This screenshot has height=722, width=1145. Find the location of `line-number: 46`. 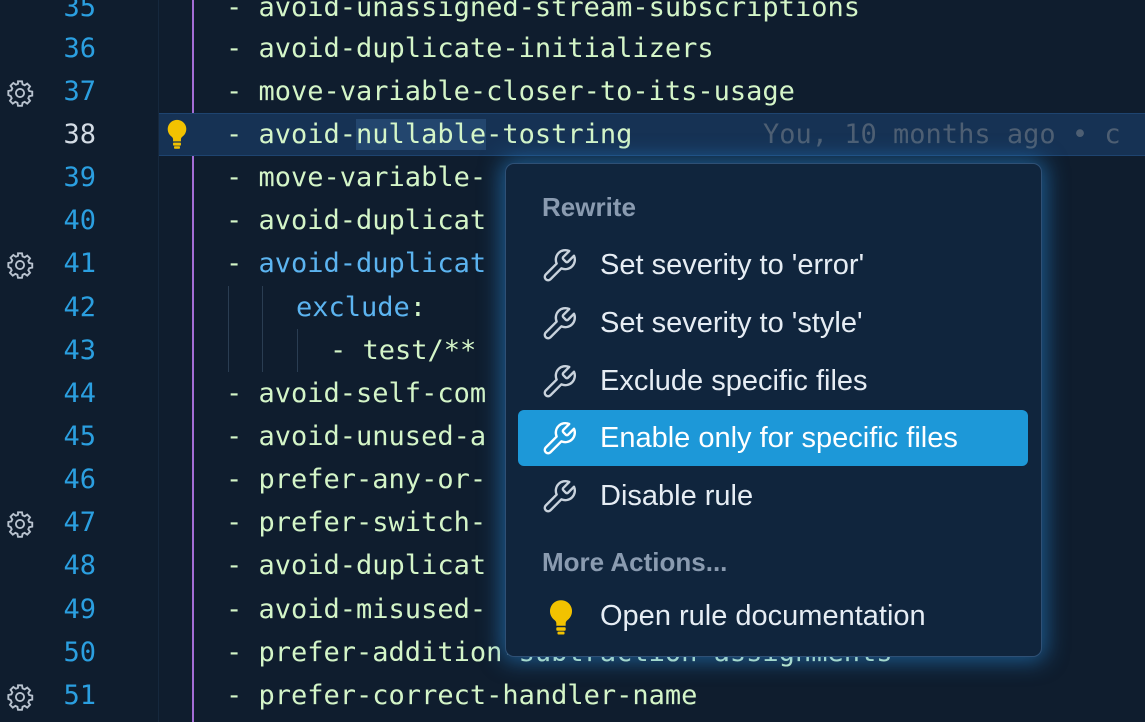

line-number: 46 is located at coordinates (79, 479).